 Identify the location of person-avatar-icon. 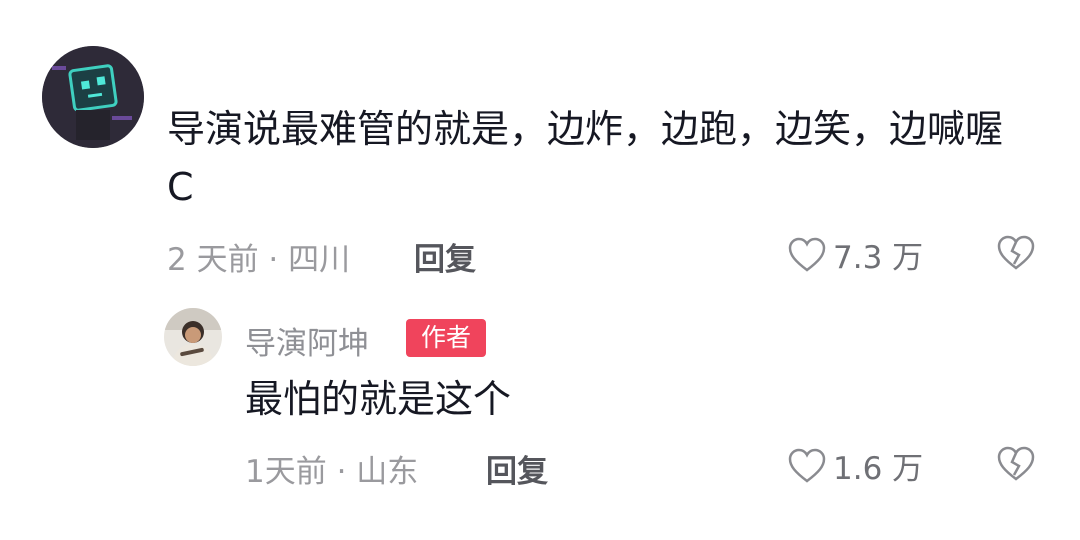
(193, 337).